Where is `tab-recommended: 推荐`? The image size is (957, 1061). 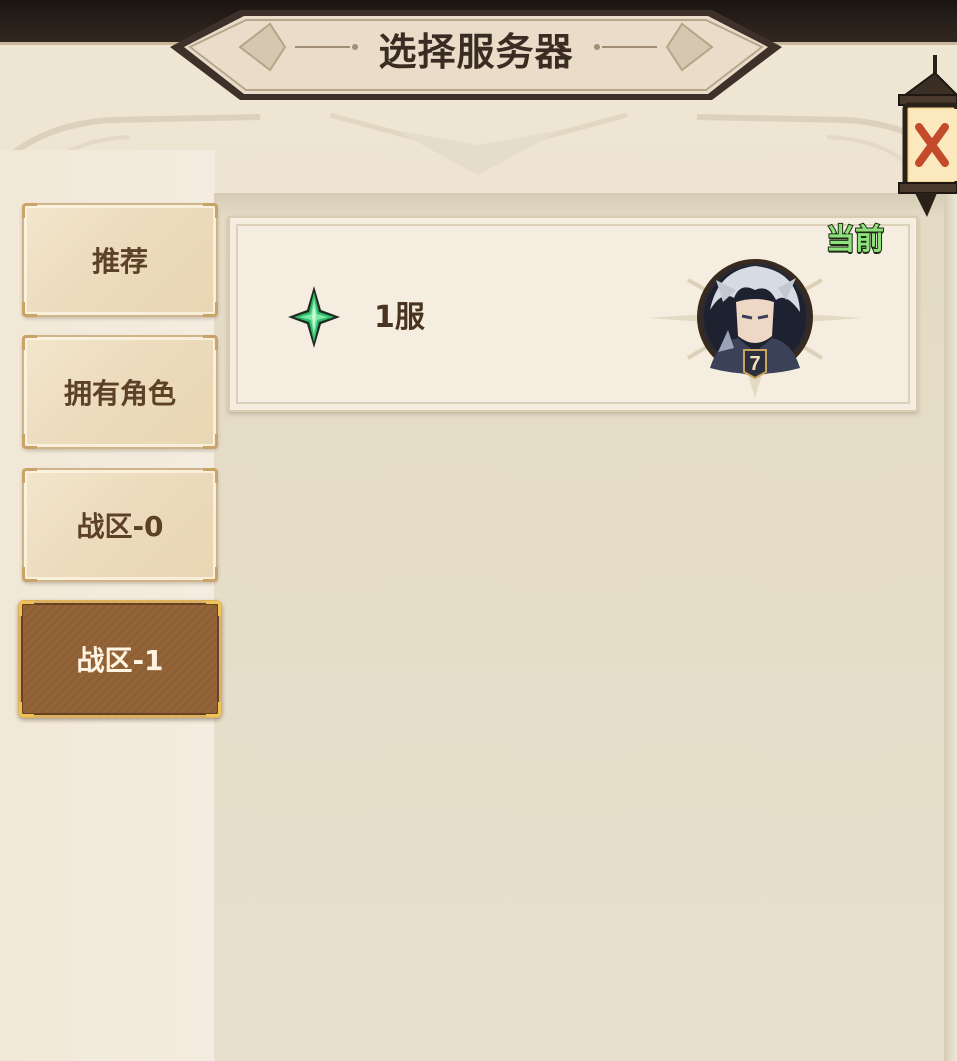
tab-recommended: 推荐 is located at coordinates (120, 260).